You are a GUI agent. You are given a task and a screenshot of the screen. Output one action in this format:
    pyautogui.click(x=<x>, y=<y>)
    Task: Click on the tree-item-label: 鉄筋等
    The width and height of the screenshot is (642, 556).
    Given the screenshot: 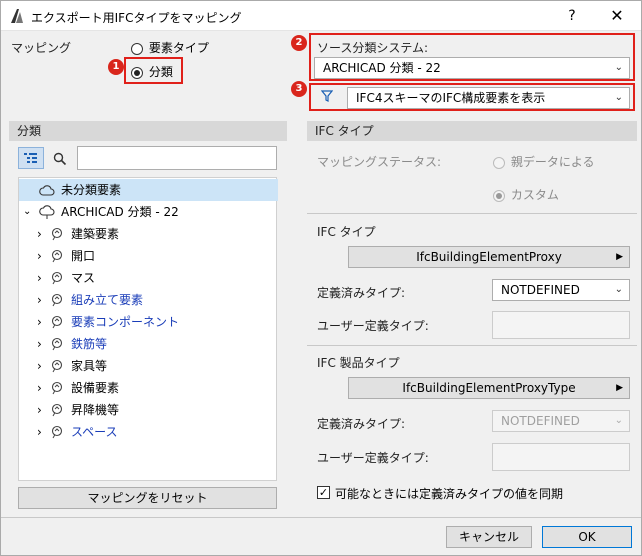 What is the action you would take?
    pyautogui.click(x=89, y=344)
    